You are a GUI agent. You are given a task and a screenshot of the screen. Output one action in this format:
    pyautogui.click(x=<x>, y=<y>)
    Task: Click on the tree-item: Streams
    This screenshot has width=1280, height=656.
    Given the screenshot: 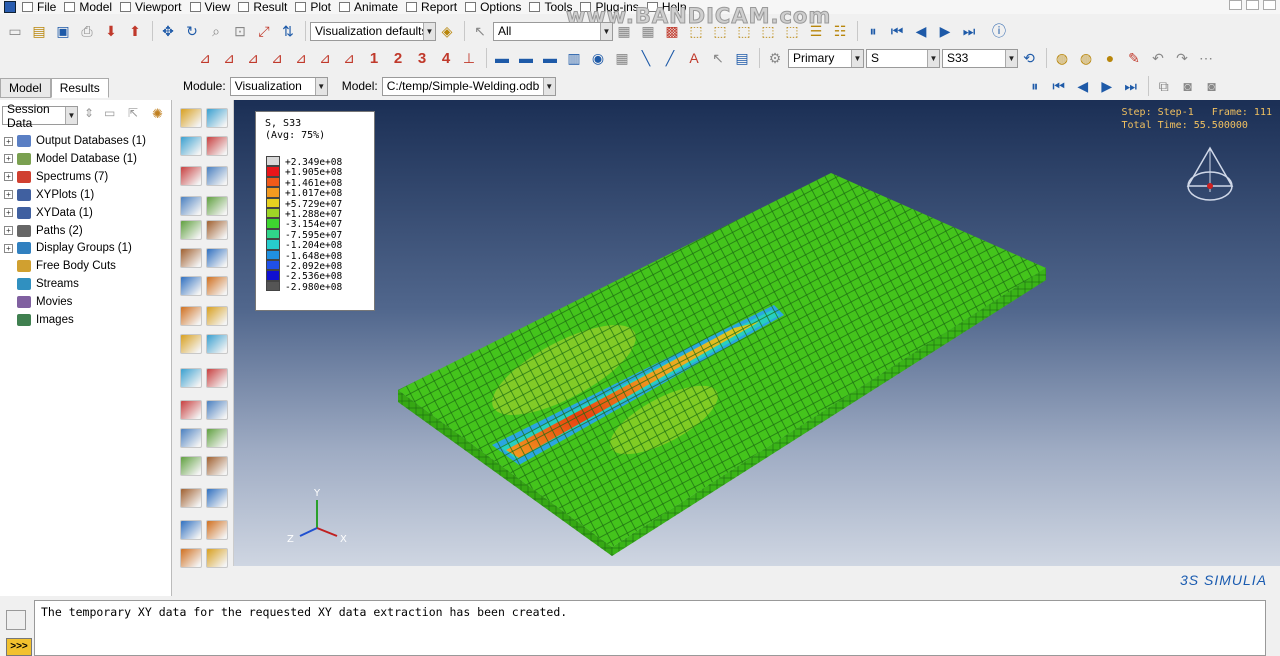 What is the action you would take?
    pyautogui.click(x=39, y=284)
    